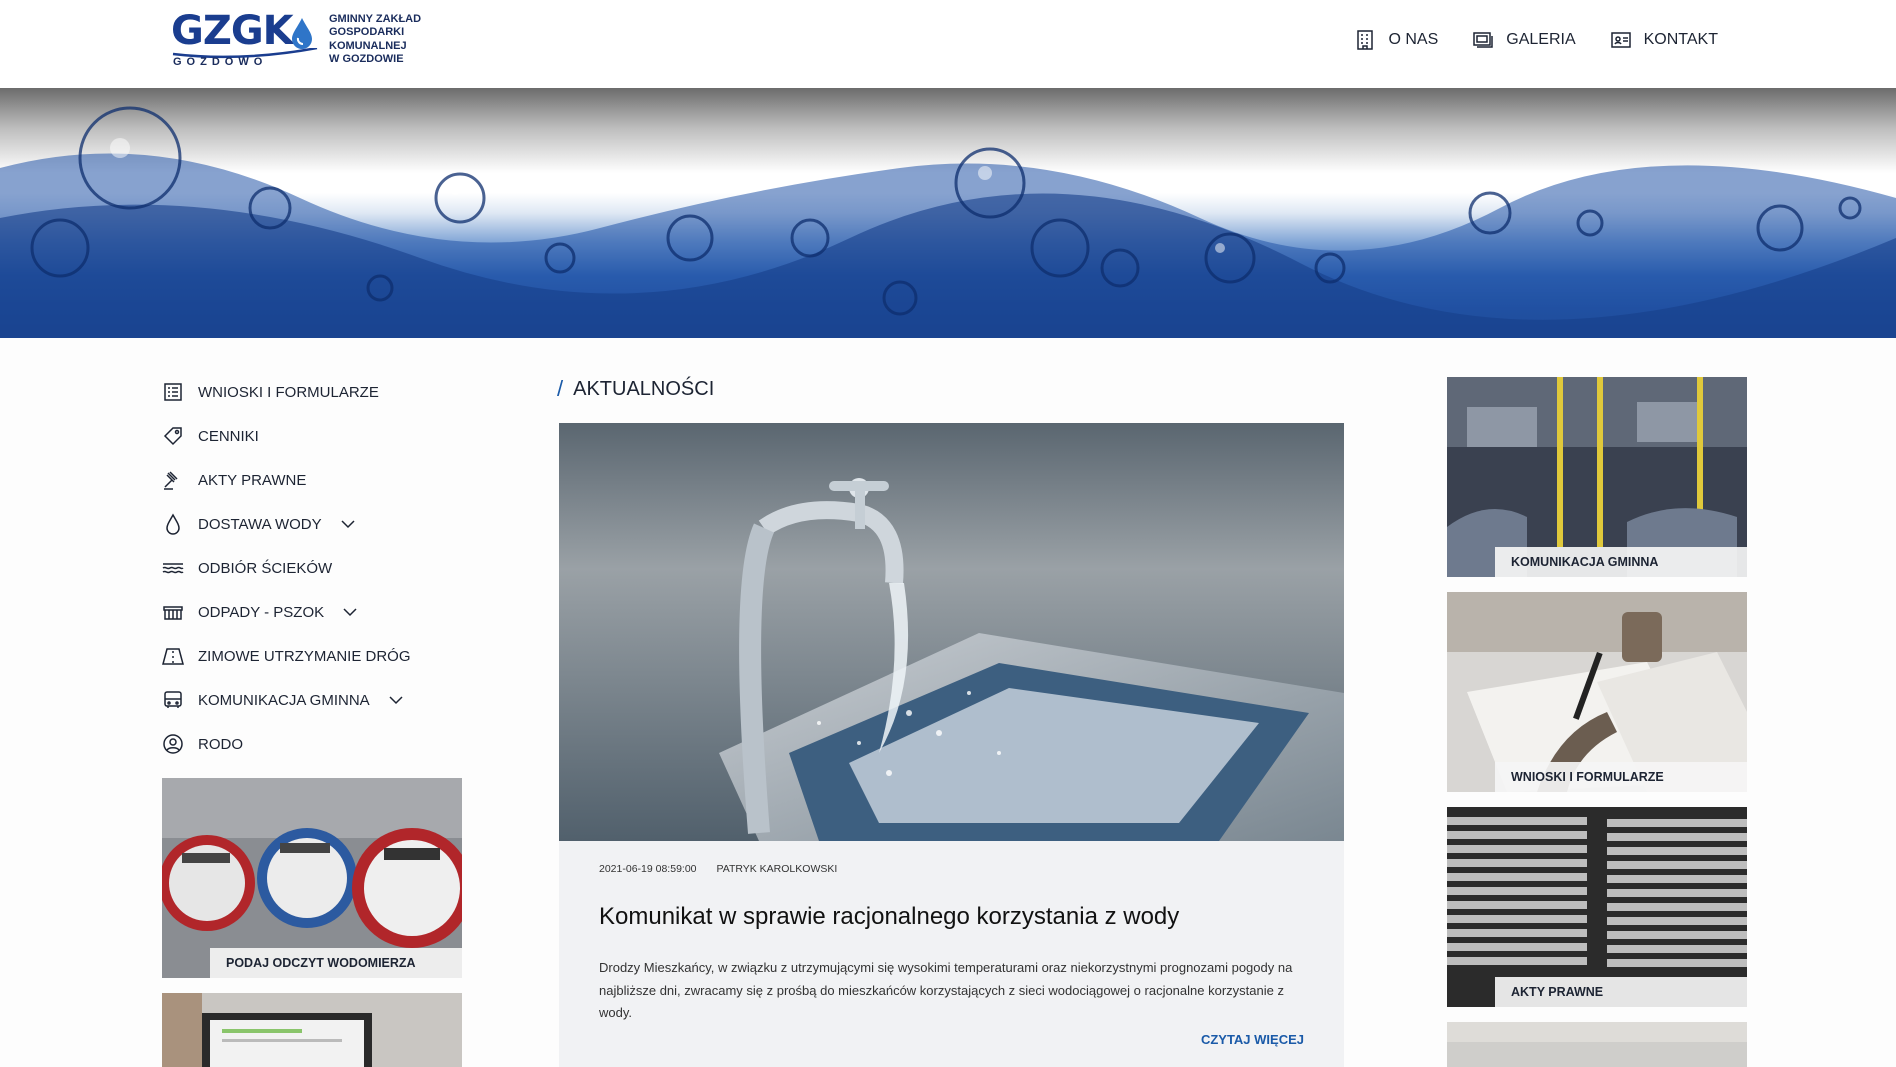 This screenshot has width=1896, height=1067. What do you see at coordinates (173, 568) in the screenshot?
I see `waves-icon` at bounding box center [173, 568].